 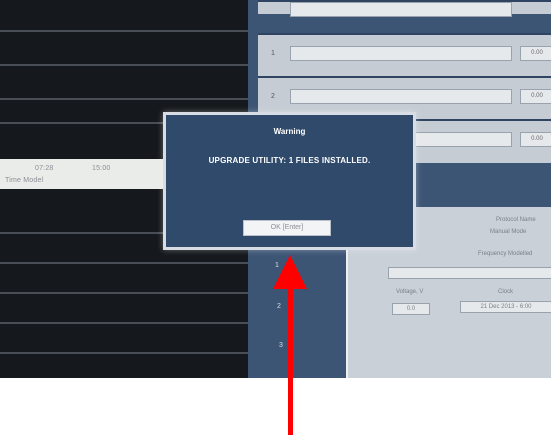 I want to click on arrow-shaft, so click(x=290, y=360).